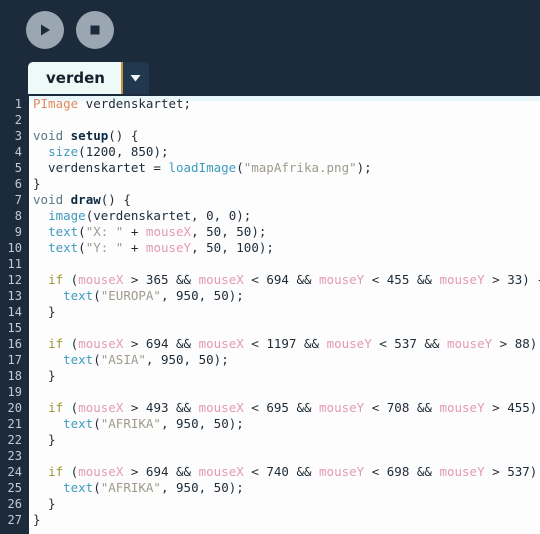 Image resolution: width=540 pixels, height=534 pixels. What do you see at coordinates (270, 136) in the screenshot?
I see `code-line: 3 void setup() {` at bounding box center [270, 136].